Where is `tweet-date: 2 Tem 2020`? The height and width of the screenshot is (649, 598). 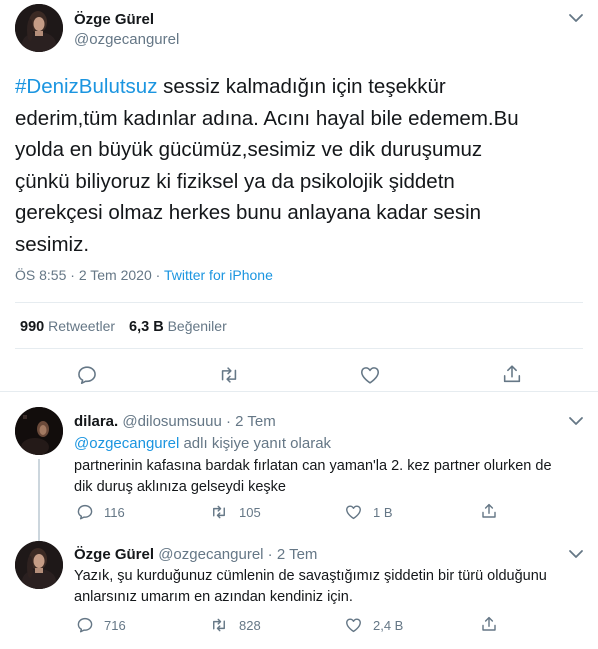
tweet-date: 2 Tem 2020 is located at coordinates (115, 275).